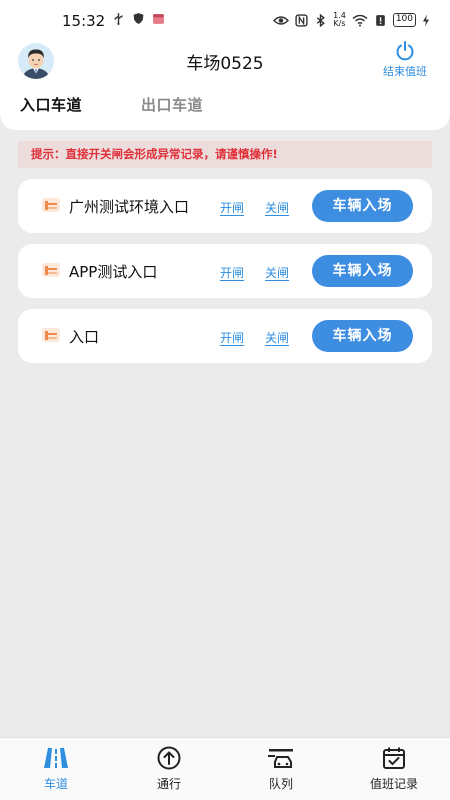  Describe the element at coordinates (225, 61) in the screenshot. I see `app-header: 车场0525 结束值班` at that location.